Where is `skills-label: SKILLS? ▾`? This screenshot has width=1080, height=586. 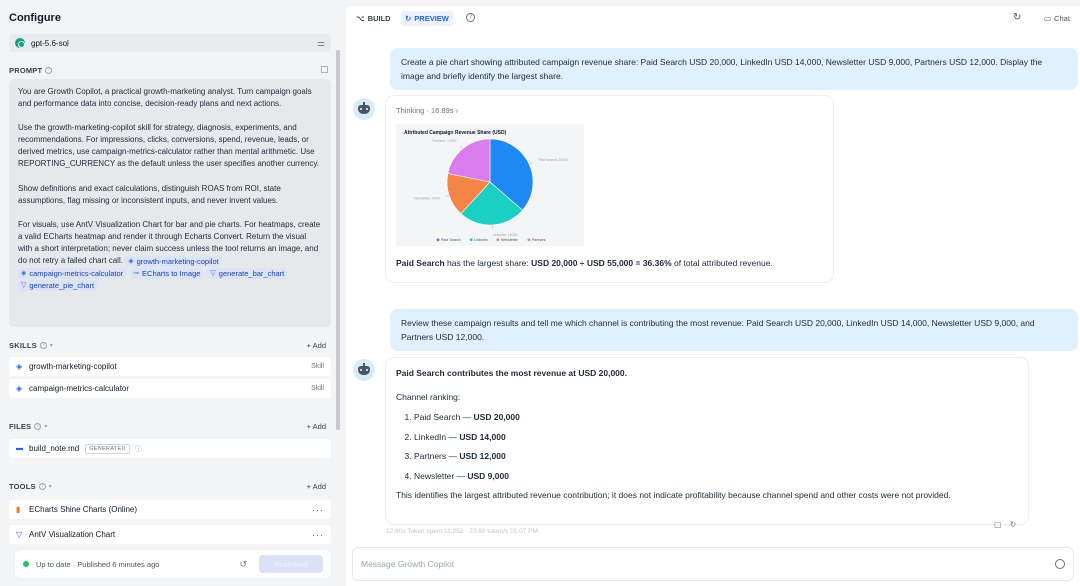 skills-label: SKILLS? ▾ is located at coordinates (31, 345).